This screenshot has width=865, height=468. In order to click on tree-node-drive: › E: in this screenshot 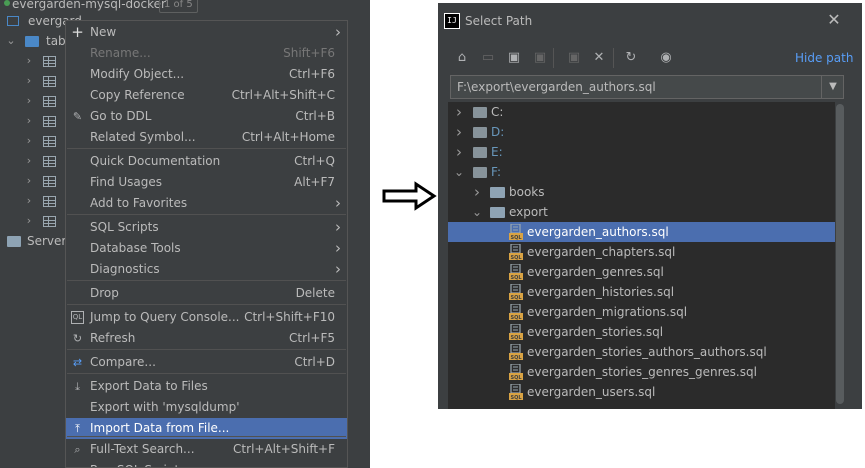, I will do `click(646, 152)`.